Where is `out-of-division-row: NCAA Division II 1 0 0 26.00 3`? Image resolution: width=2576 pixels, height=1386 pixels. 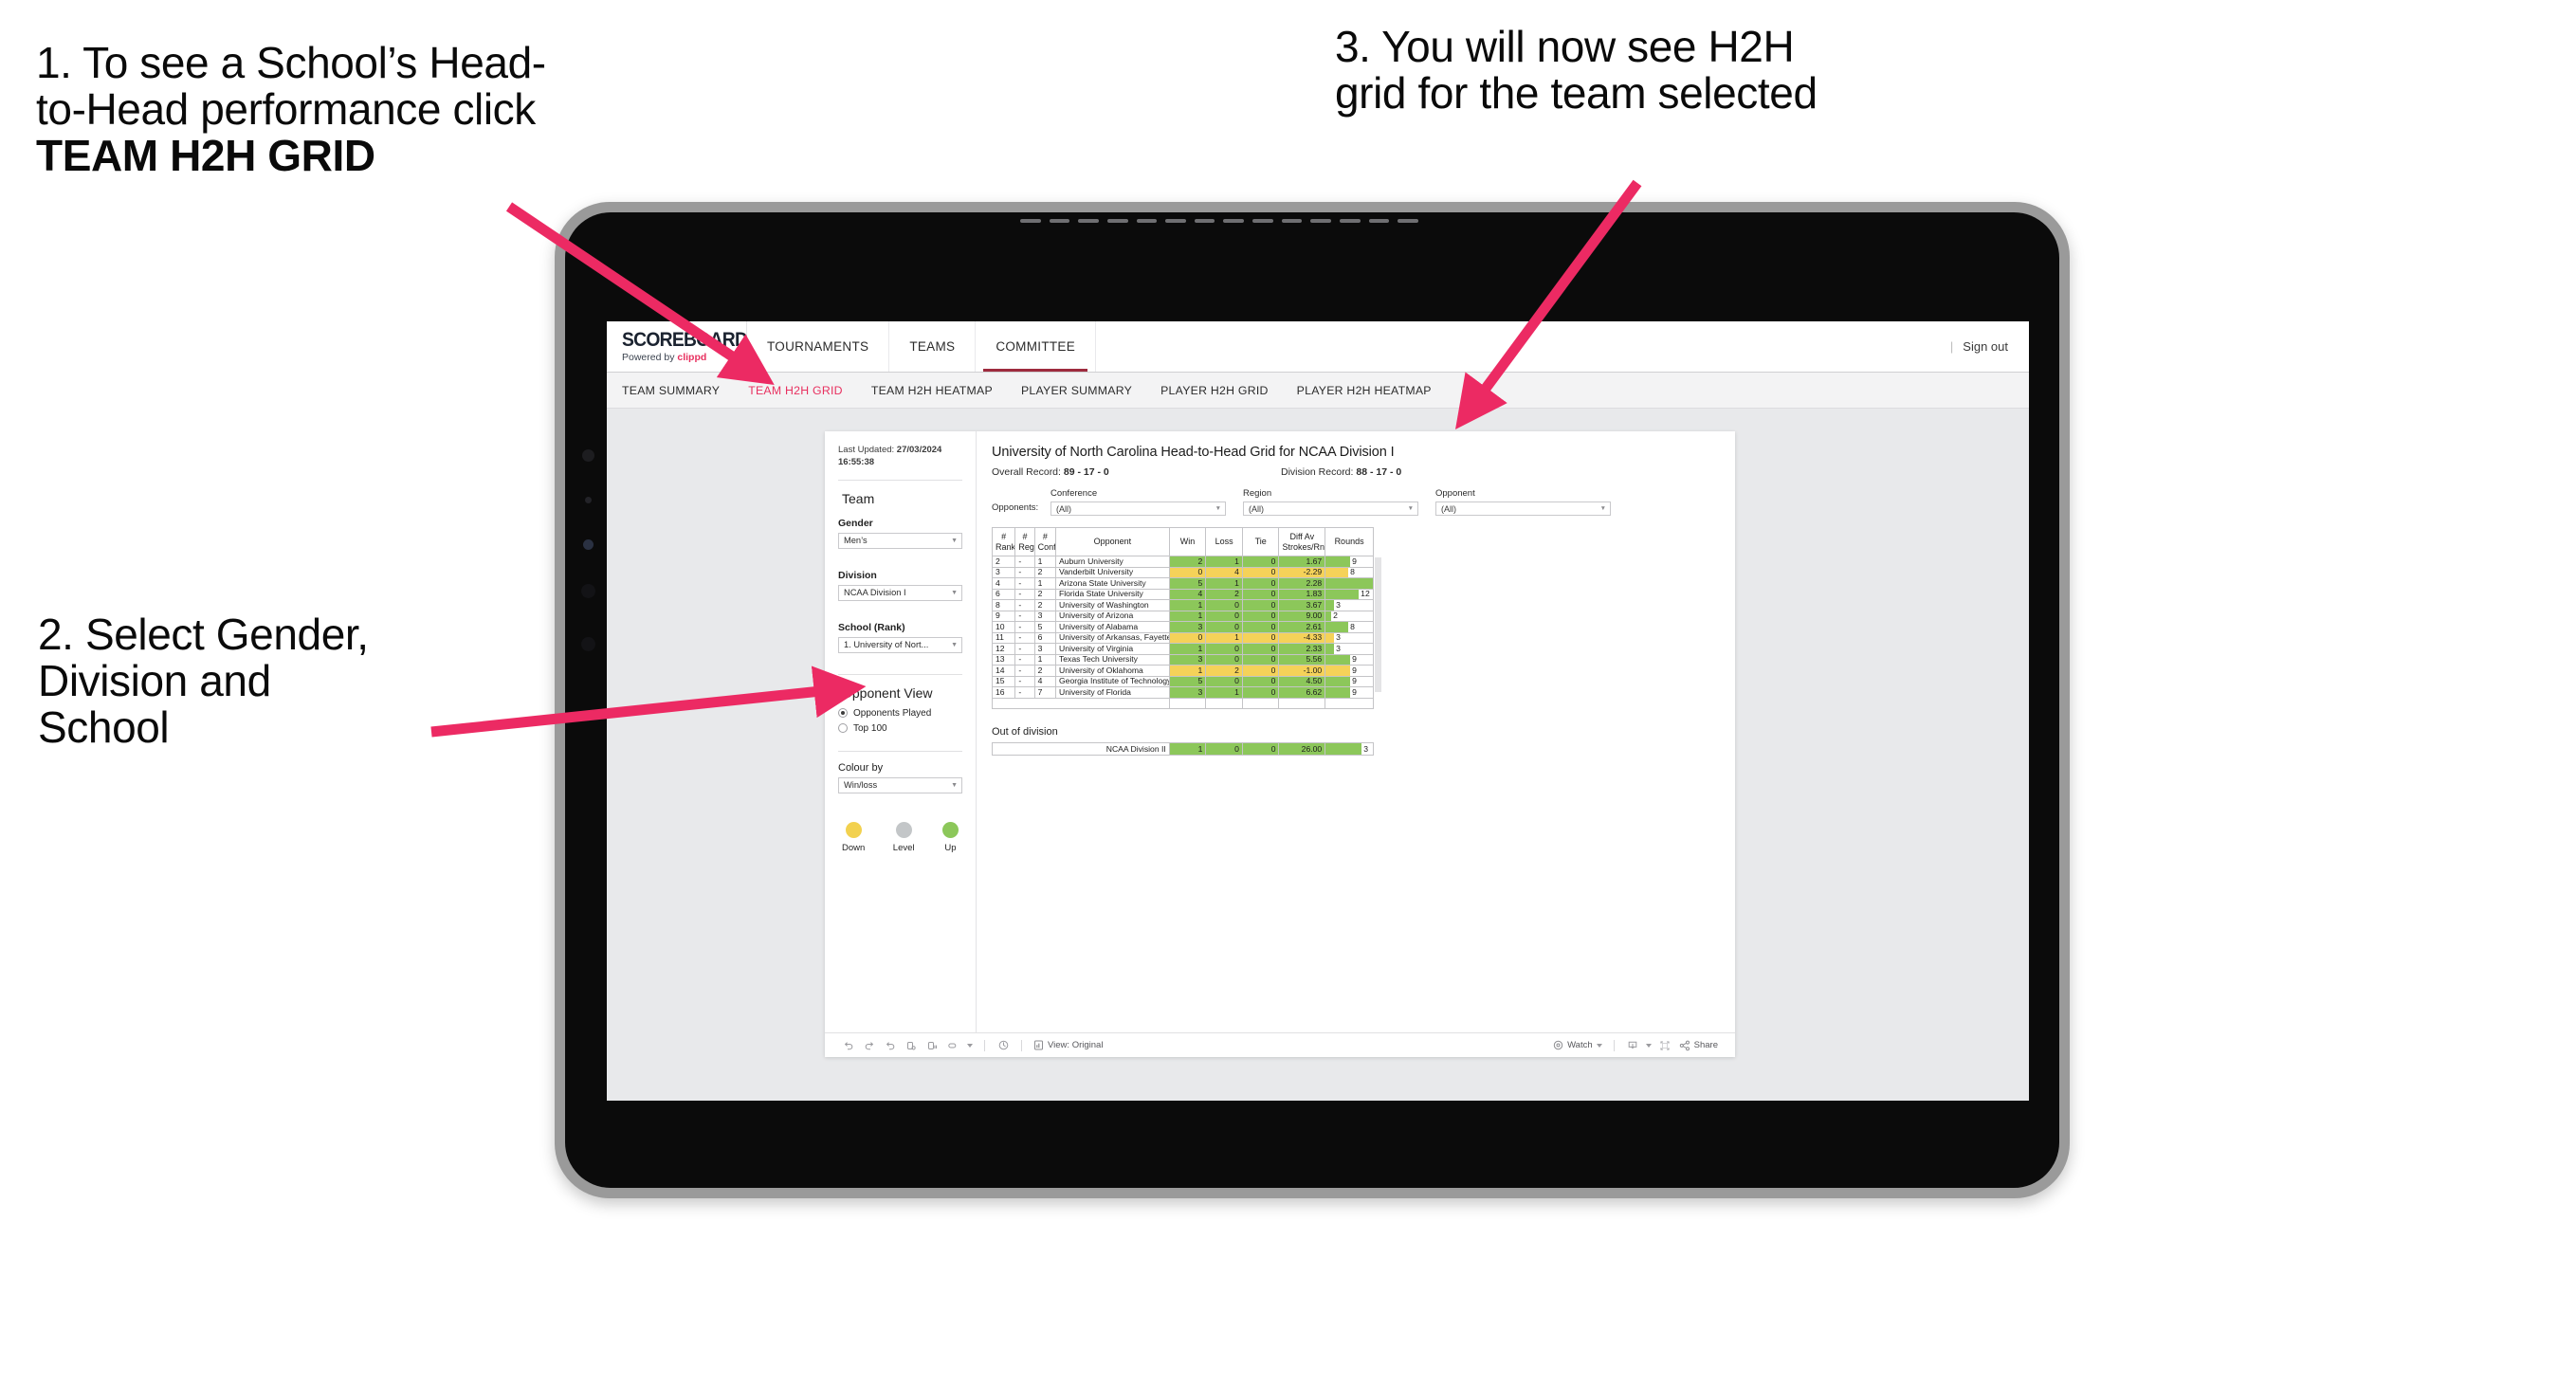 out-of-division-row: NCAA Division II 1 0 0 26.00 3 is located at coordinates (1183, 749).